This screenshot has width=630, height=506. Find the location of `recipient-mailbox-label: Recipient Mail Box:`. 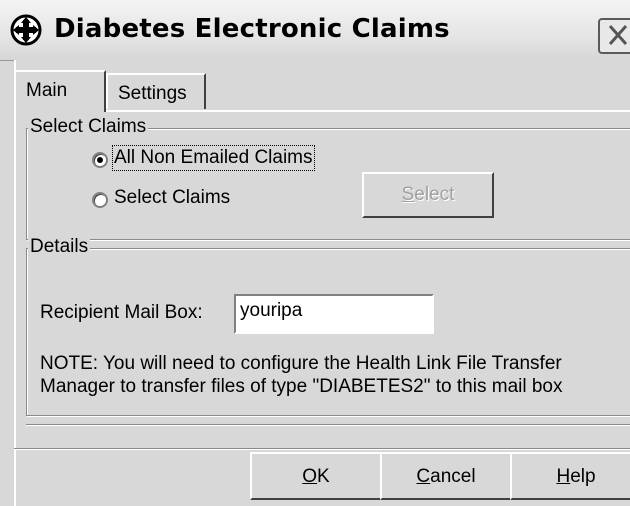

recipient-mailbox-label: Recipient Mail Box: is located at coordinates (121, 312).